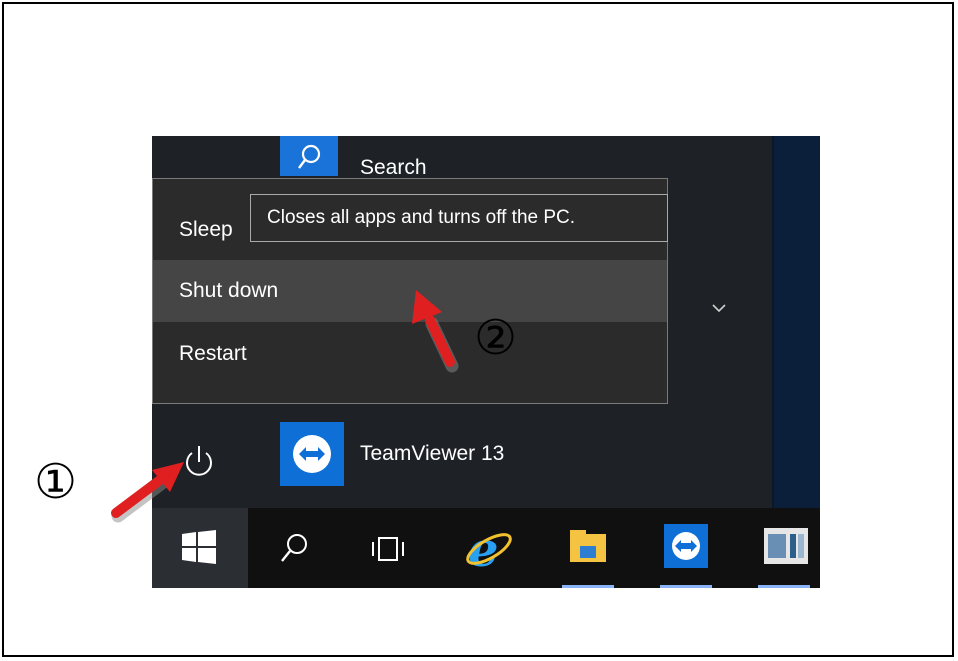 The image size is (958, 661). What do you see at coordinates (393, 168) in the screenshot?
I see `search-label: Search` at bounding box center [393, 168].